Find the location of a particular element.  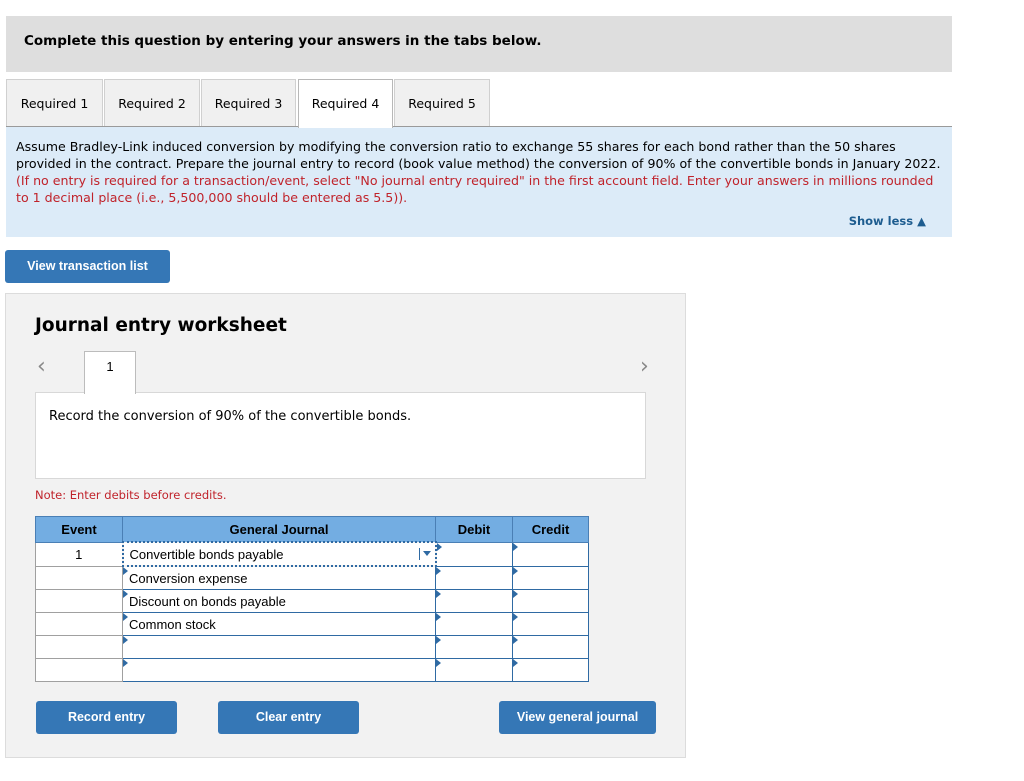

account-value: Common stock is located at coordinates (172, 624).